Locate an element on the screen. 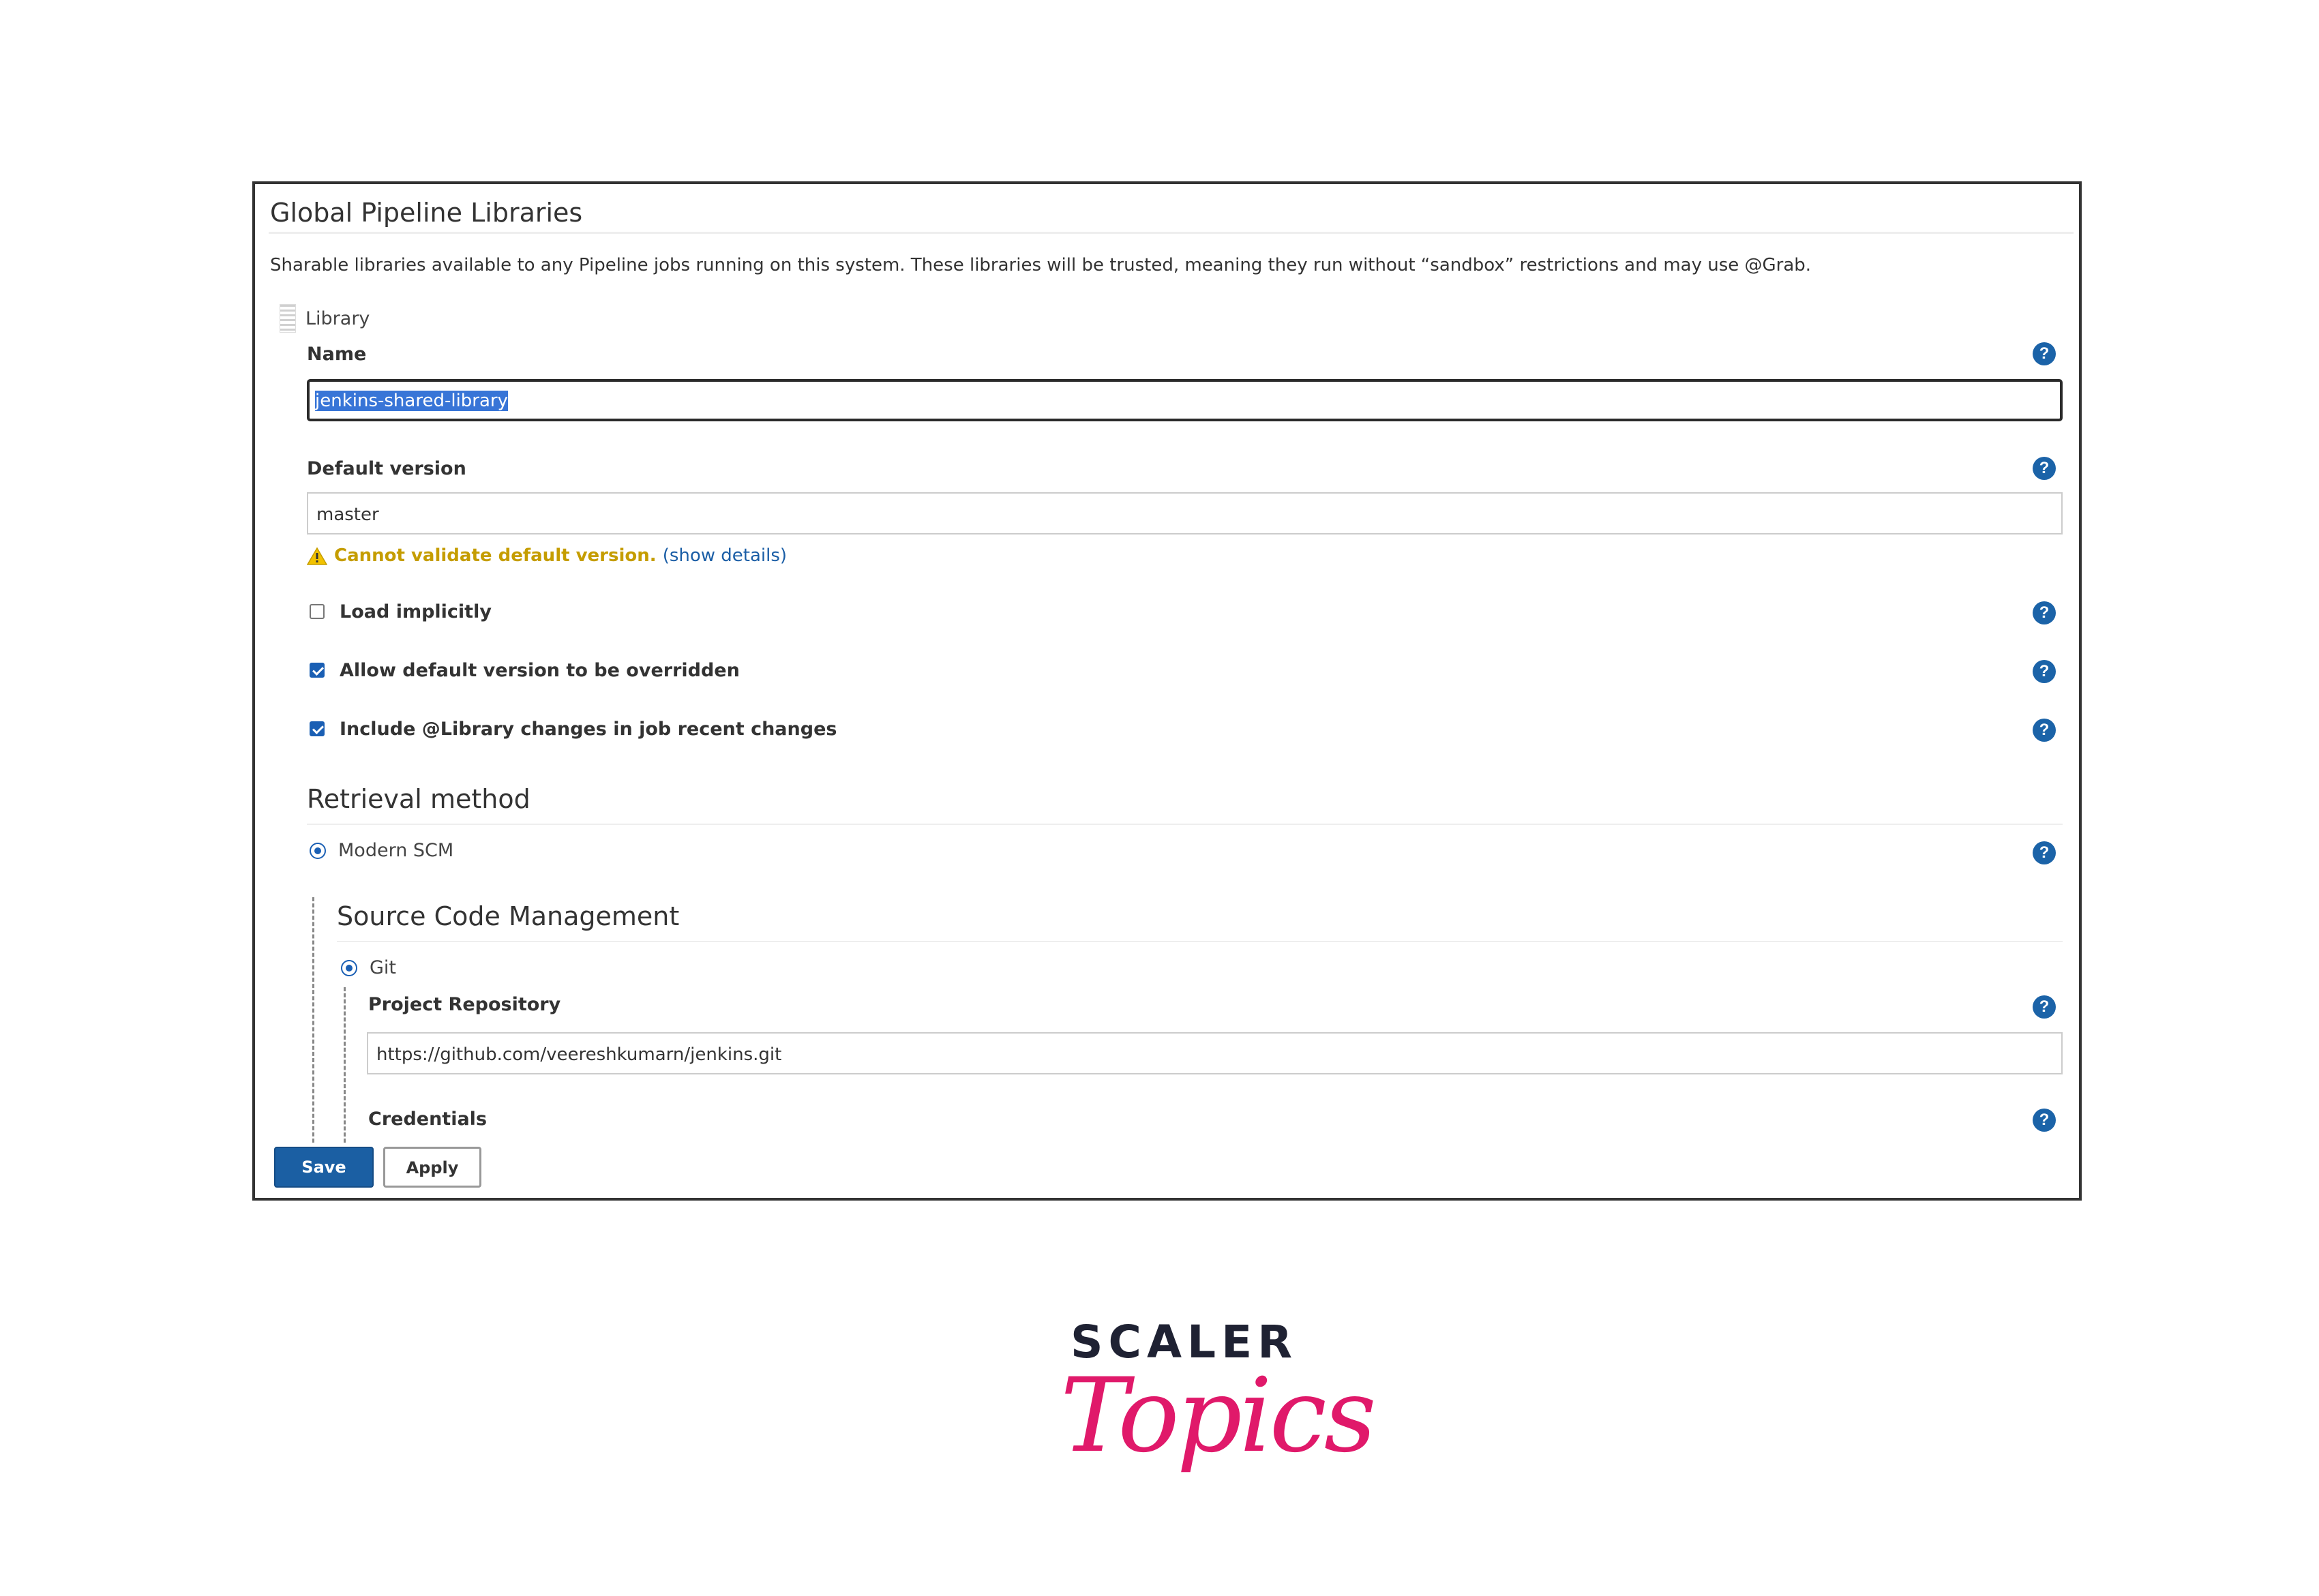 The width and height of the screenshot is (2319, 1596). include-changes-checkbox is located at coordinates (317, 728).